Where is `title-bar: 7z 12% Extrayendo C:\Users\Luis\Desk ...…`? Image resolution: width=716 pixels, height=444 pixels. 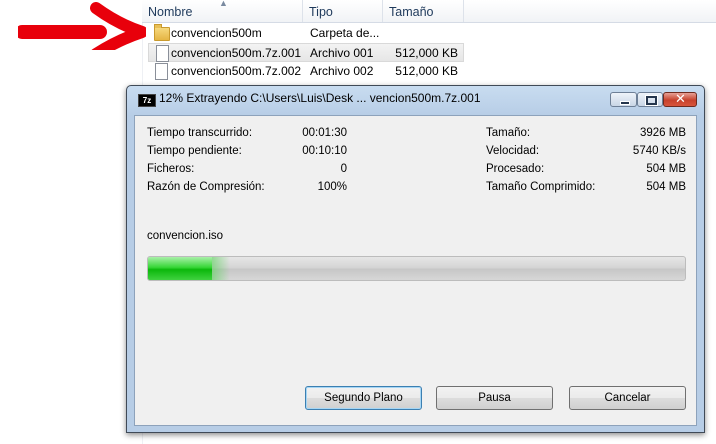
title-bar: 7z 12% Extrayendo C:\Users\Luis\Desk ...… is located at coordinates (415, 99).